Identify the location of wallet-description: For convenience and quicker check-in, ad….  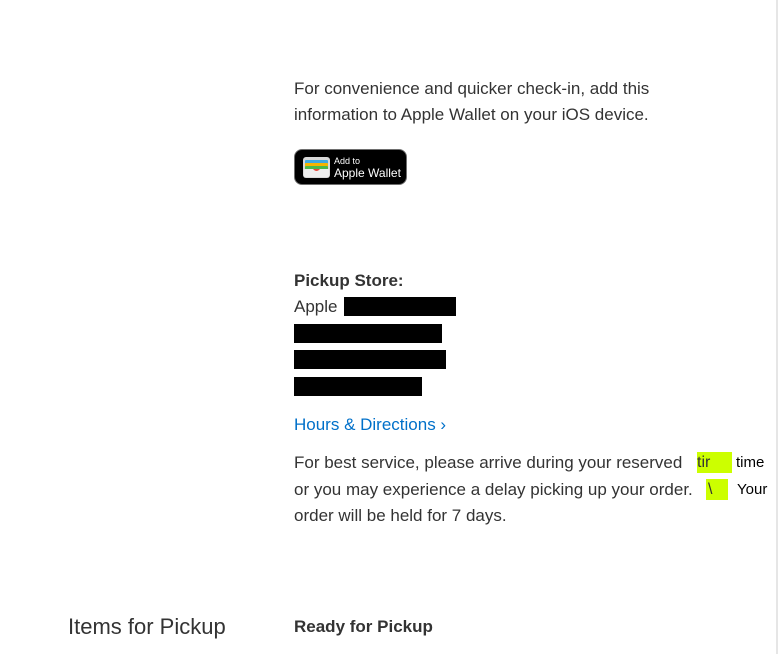
(494, 102).